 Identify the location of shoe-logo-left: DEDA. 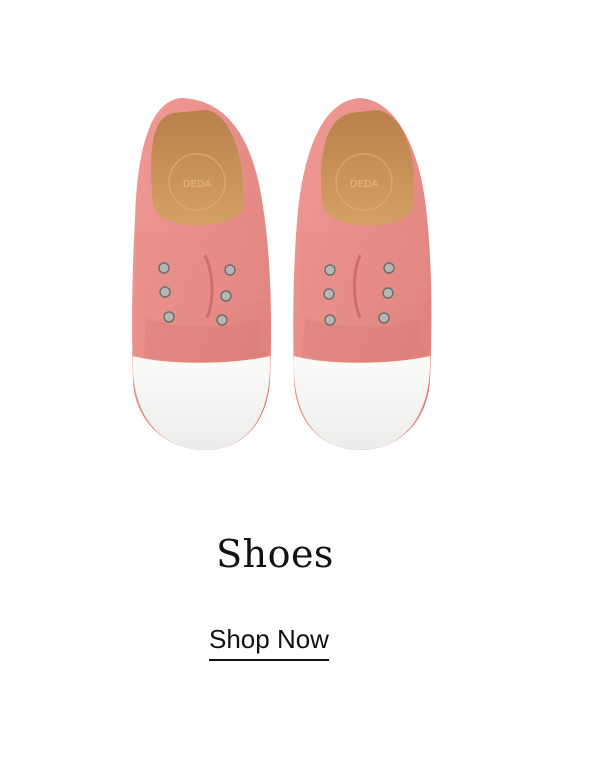
(197, 184).